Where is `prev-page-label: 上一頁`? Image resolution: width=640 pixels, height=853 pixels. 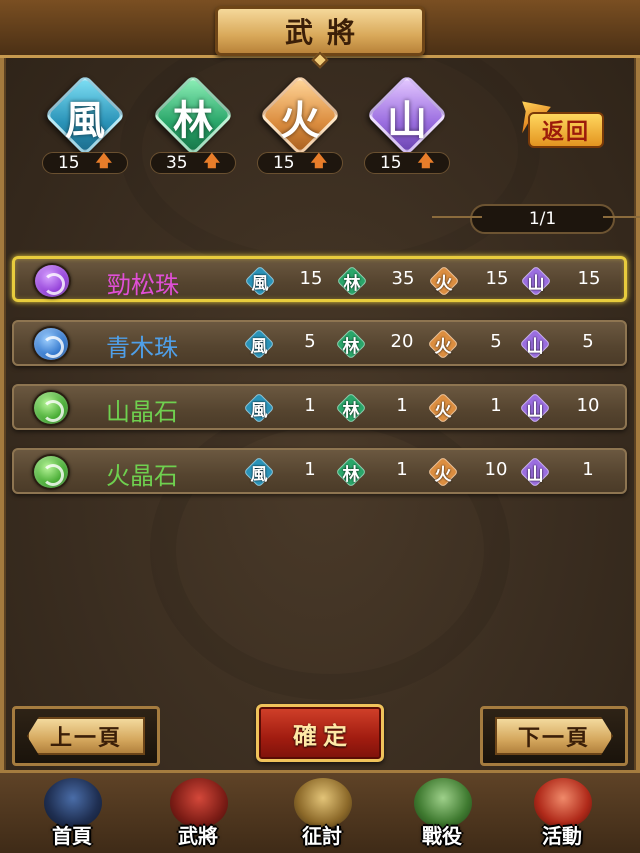 prev-page-label: 上一頁 is located at coordinates (85, 738).